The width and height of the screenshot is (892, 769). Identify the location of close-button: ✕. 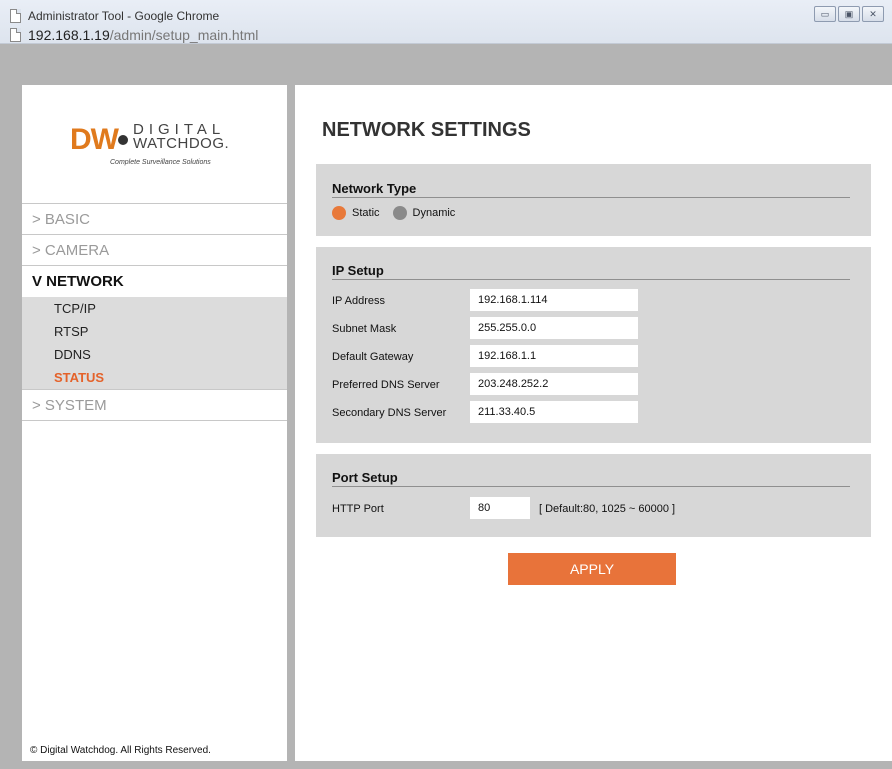
(873, 14).